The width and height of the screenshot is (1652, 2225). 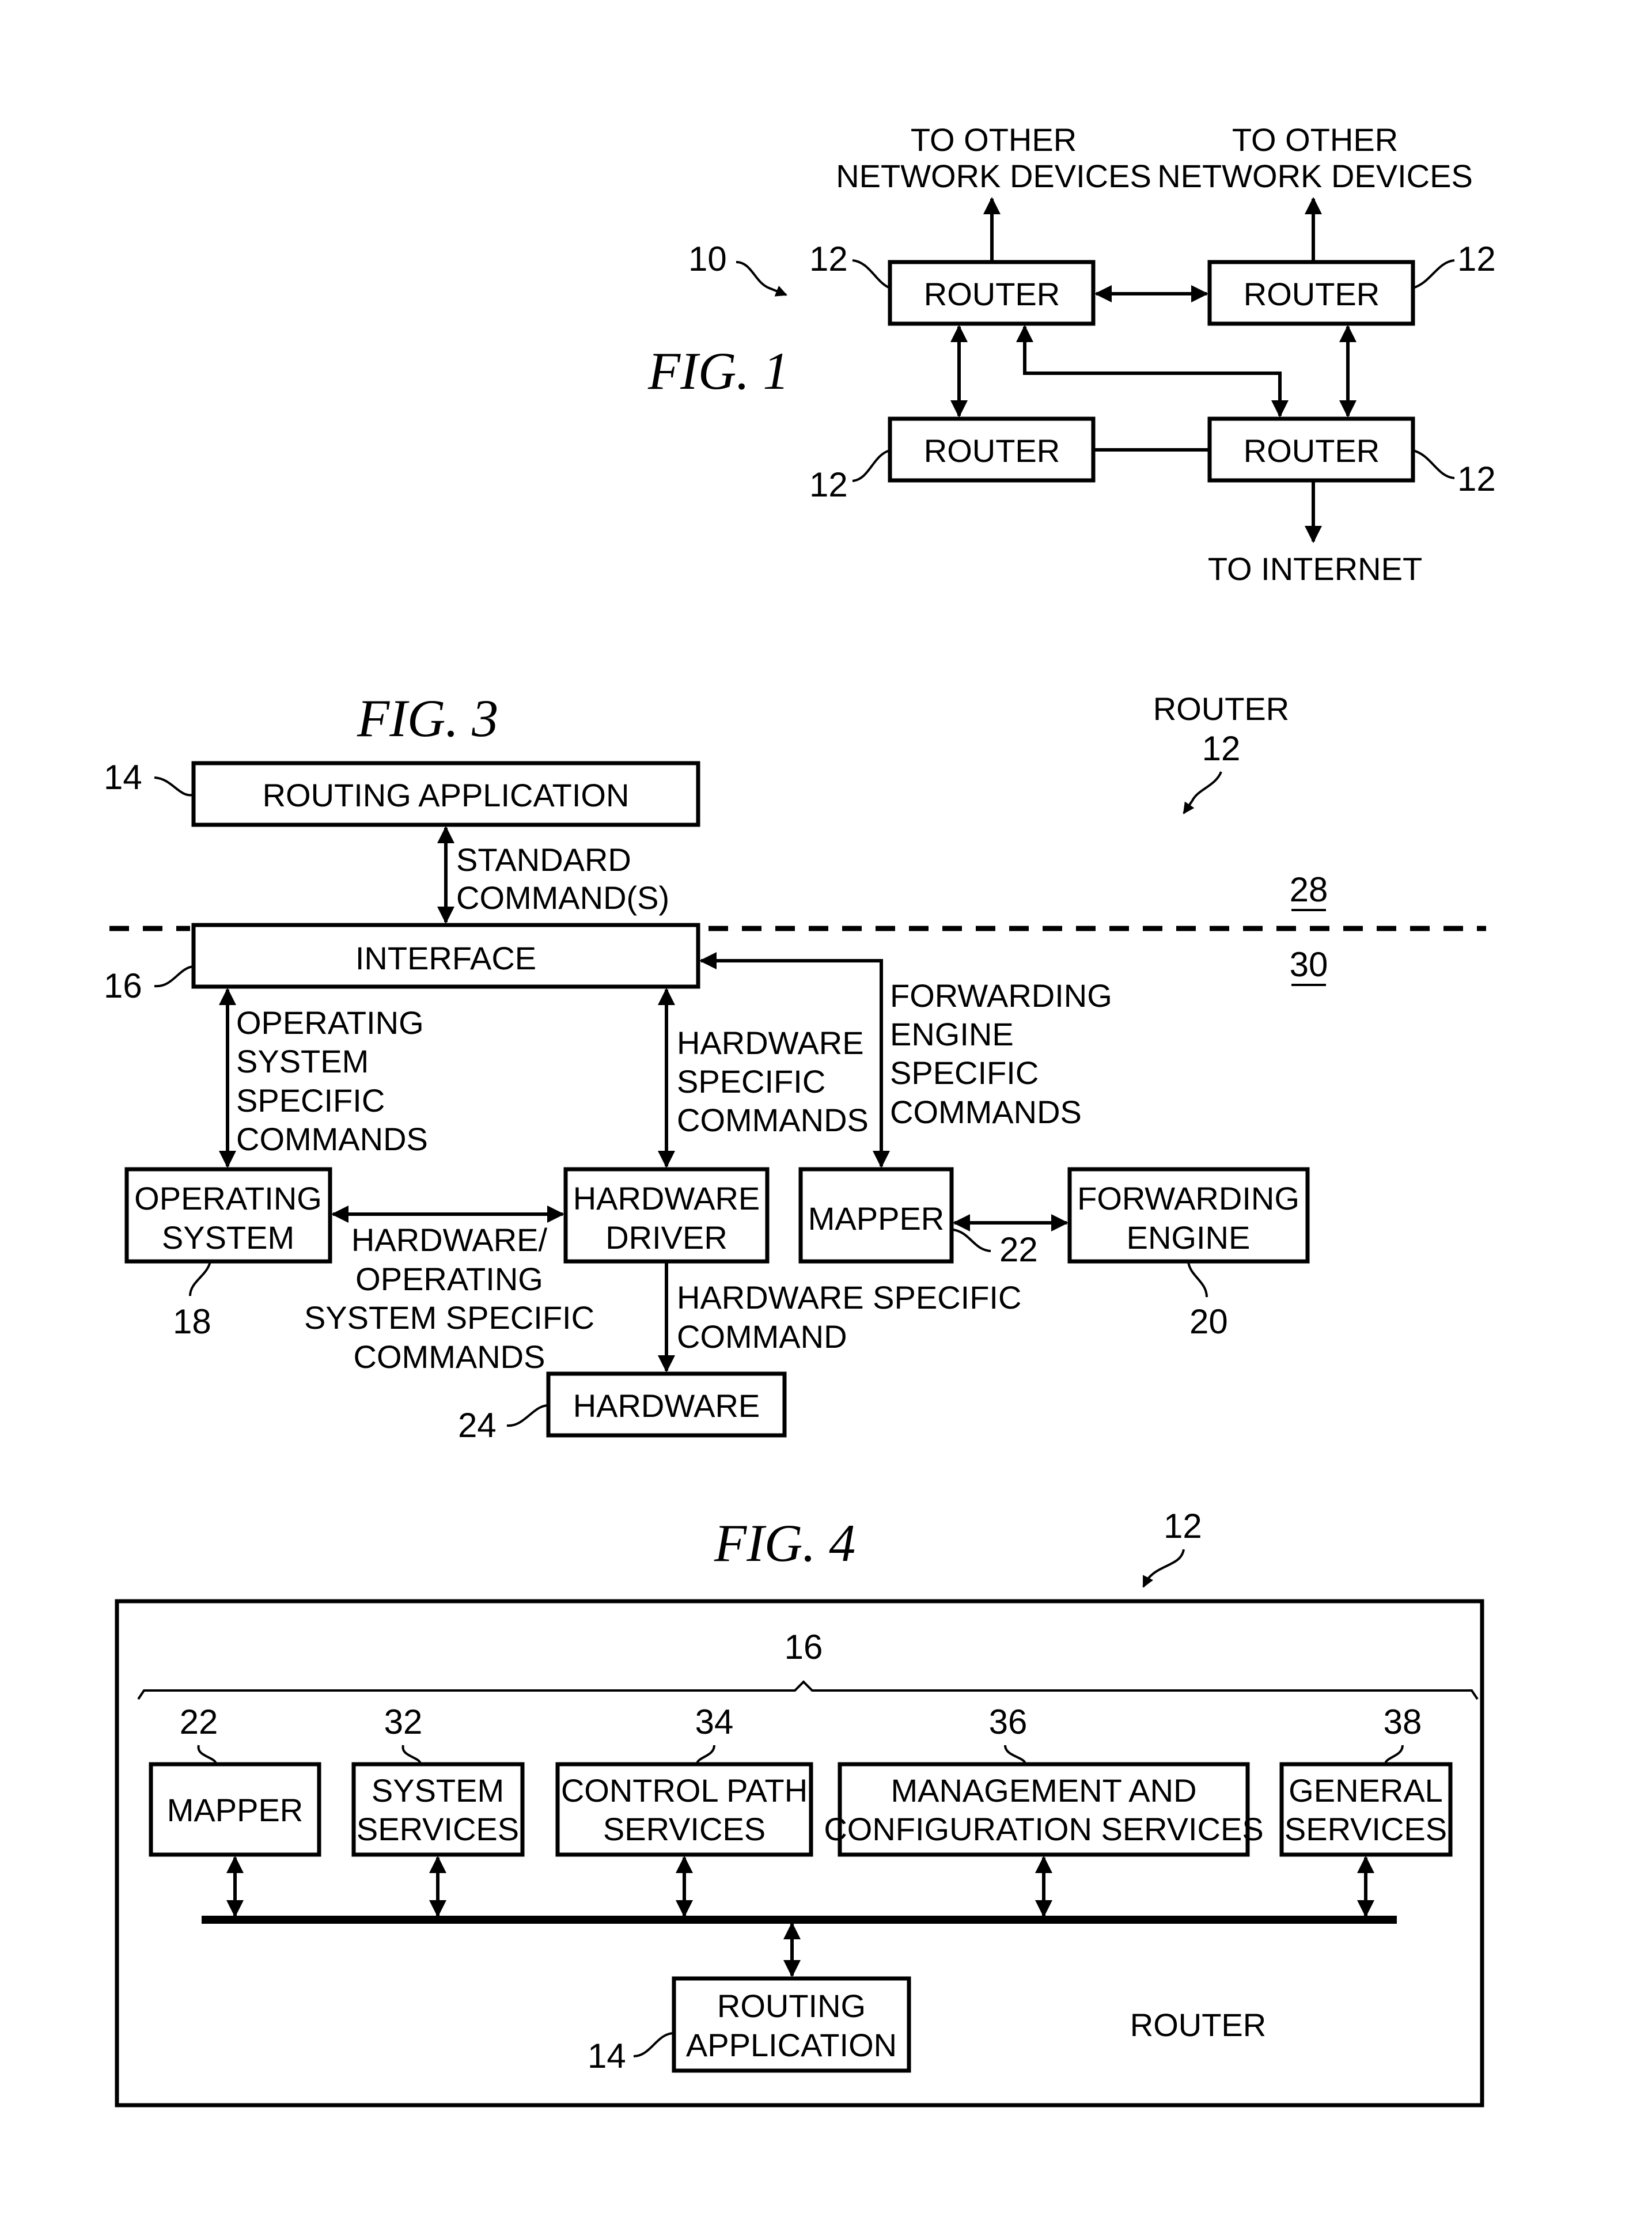 What do you see at coordinates (302, 1061) in the screenshot?
I see `edge-os-line2: SYSTEM` at bounding box center [302, 1061].